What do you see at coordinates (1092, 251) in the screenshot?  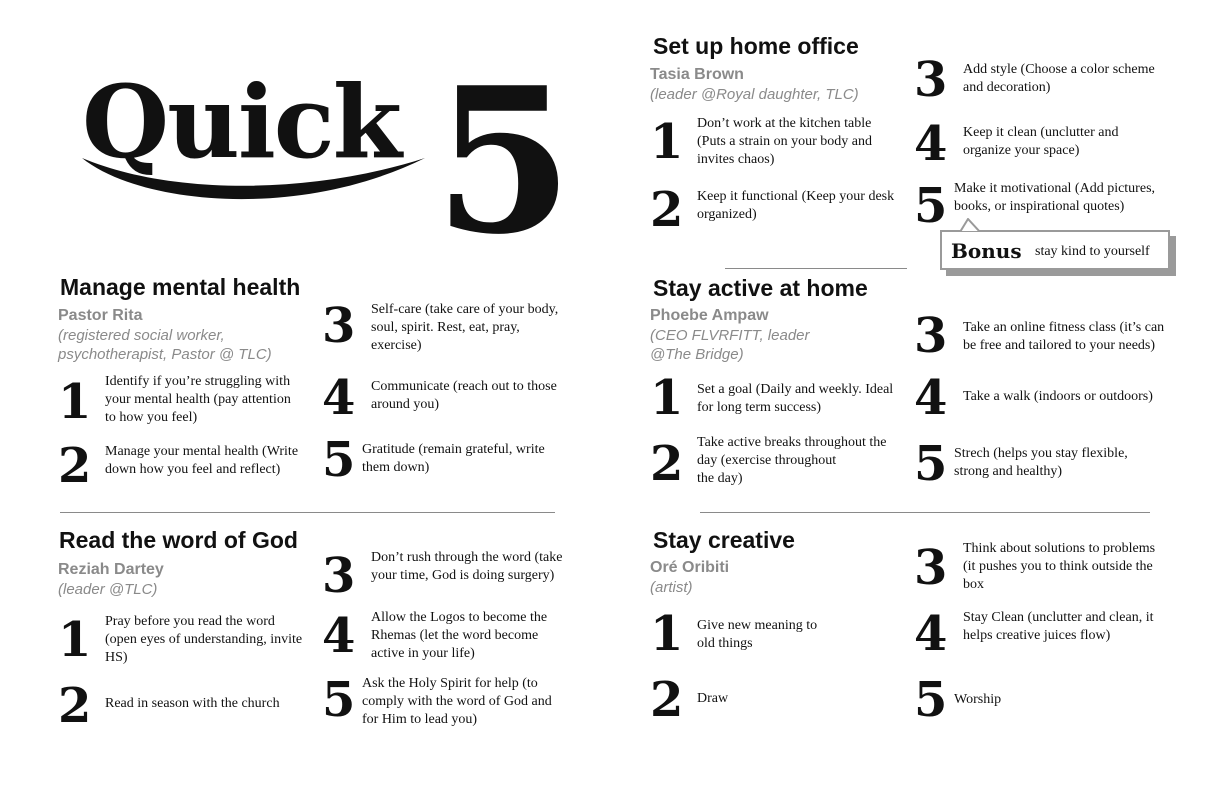 I see `bonus-text: stay kind to yourself` at bounding box center [1092, 251].